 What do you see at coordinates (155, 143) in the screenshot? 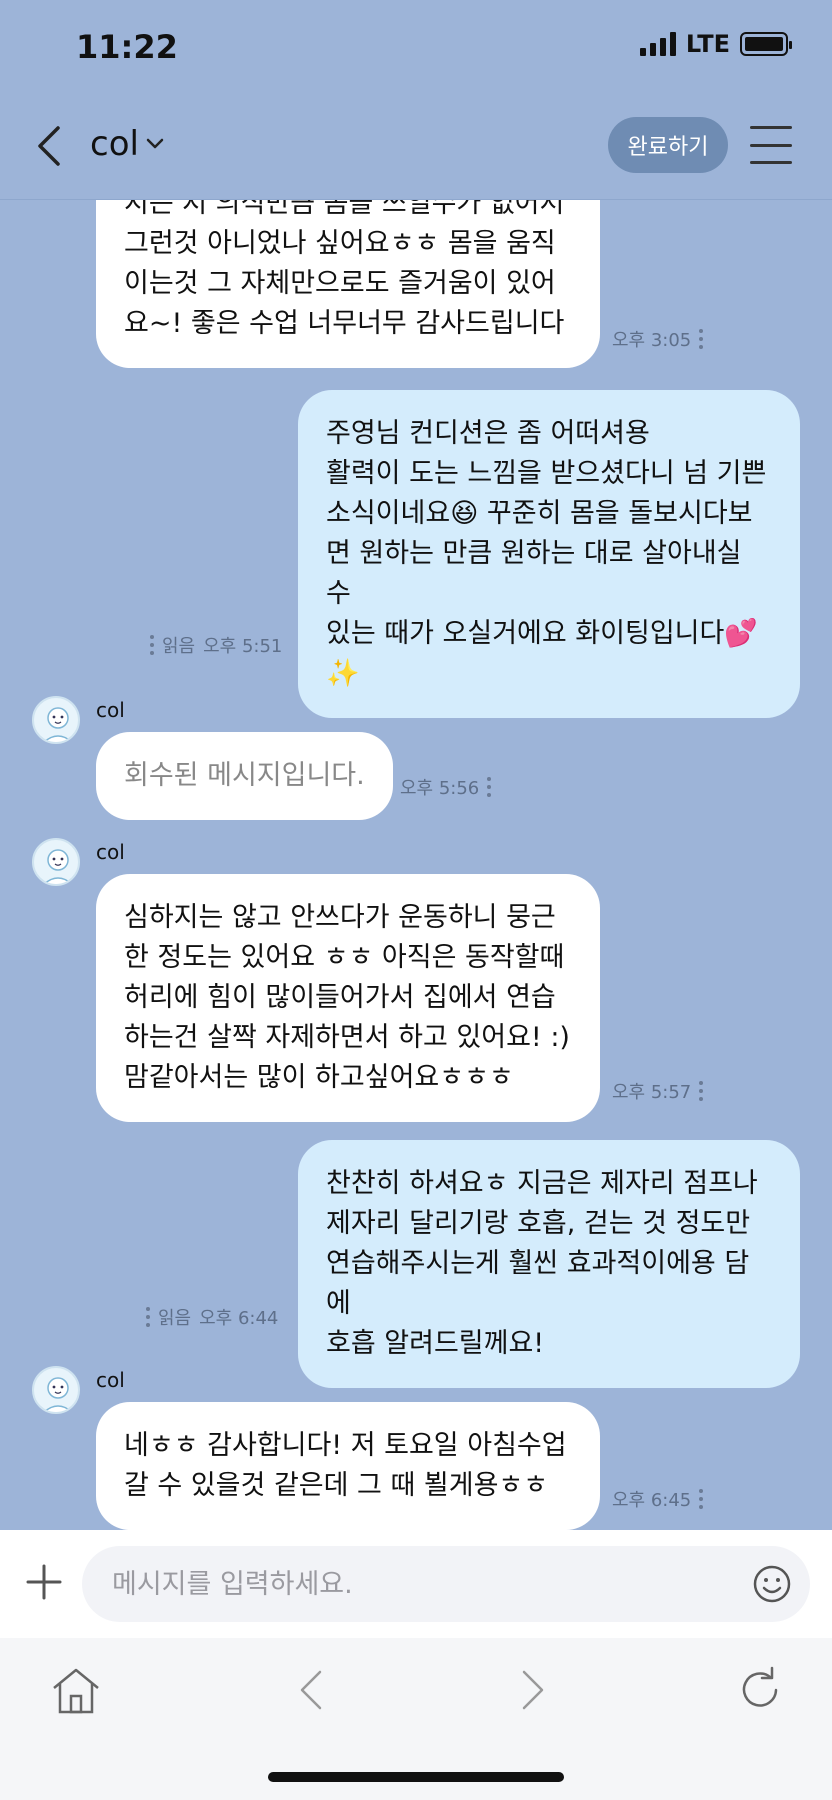
I see `chevron-down-icon` at bounding box center [155, 143].